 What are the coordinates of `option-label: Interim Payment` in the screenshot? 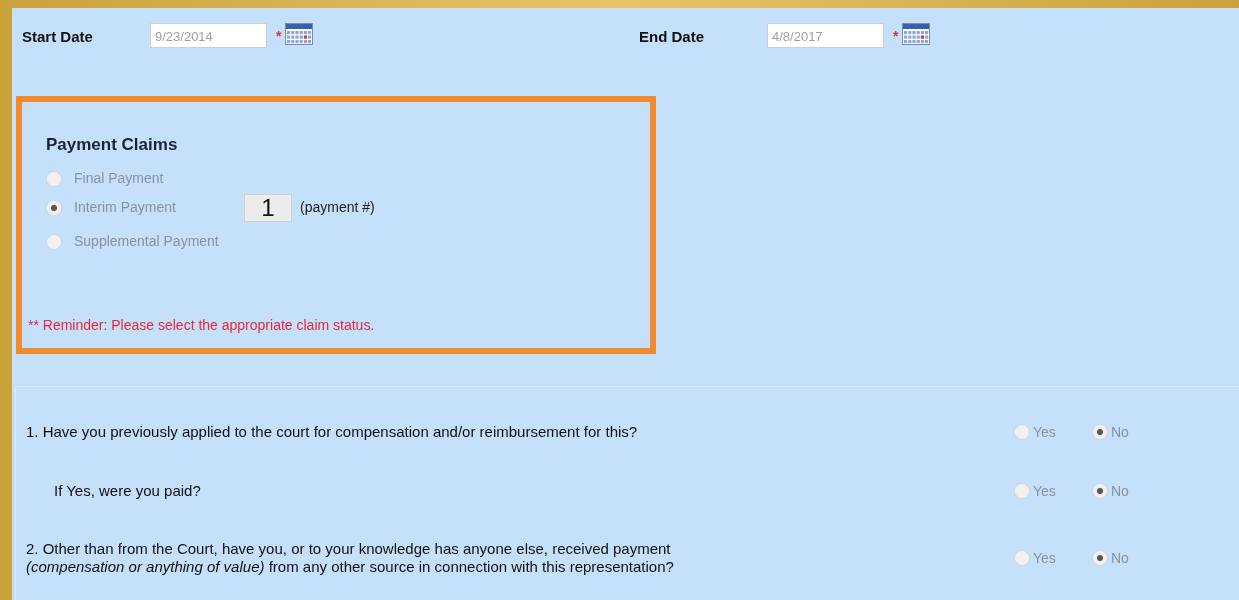 It's located at (125, 207).